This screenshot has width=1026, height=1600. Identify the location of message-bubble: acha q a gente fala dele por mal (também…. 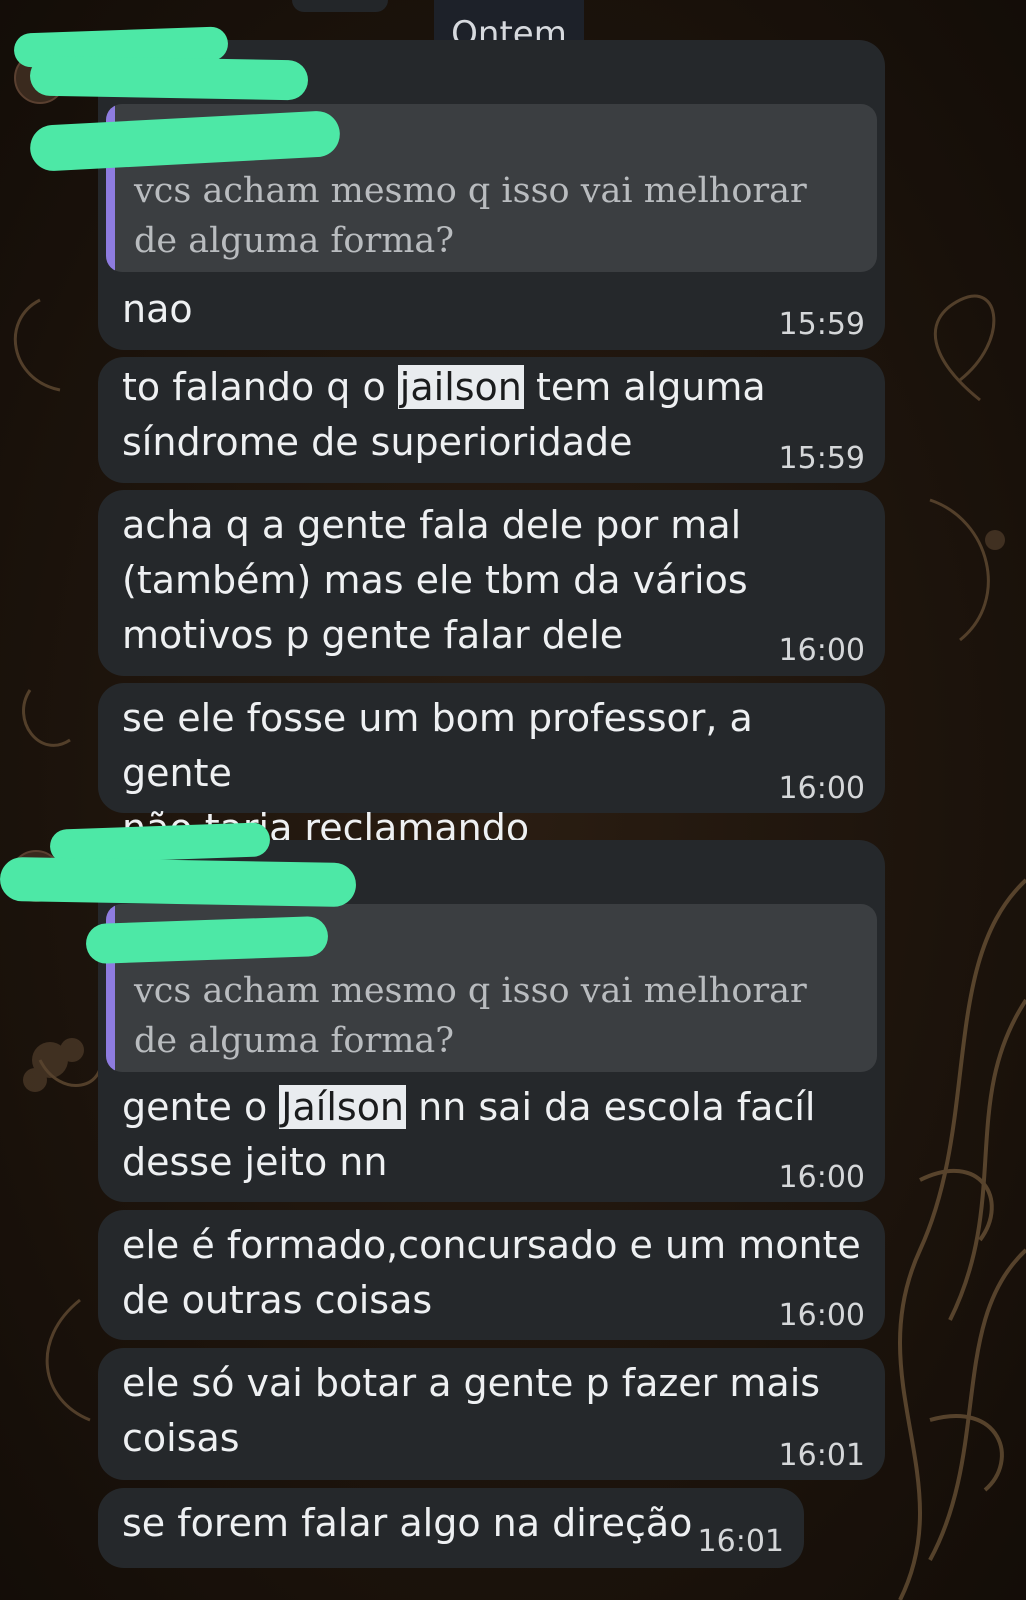
(491, 583).